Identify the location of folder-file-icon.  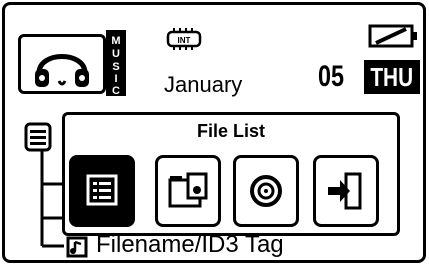
(188, 190).